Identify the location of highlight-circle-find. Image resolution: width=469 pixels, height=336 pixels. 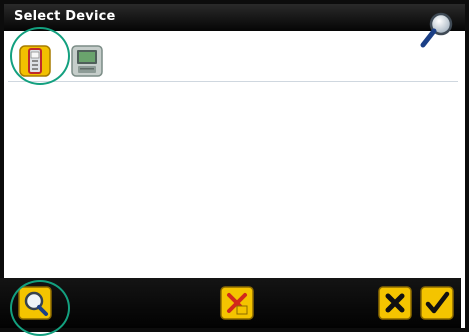
(40, 308).